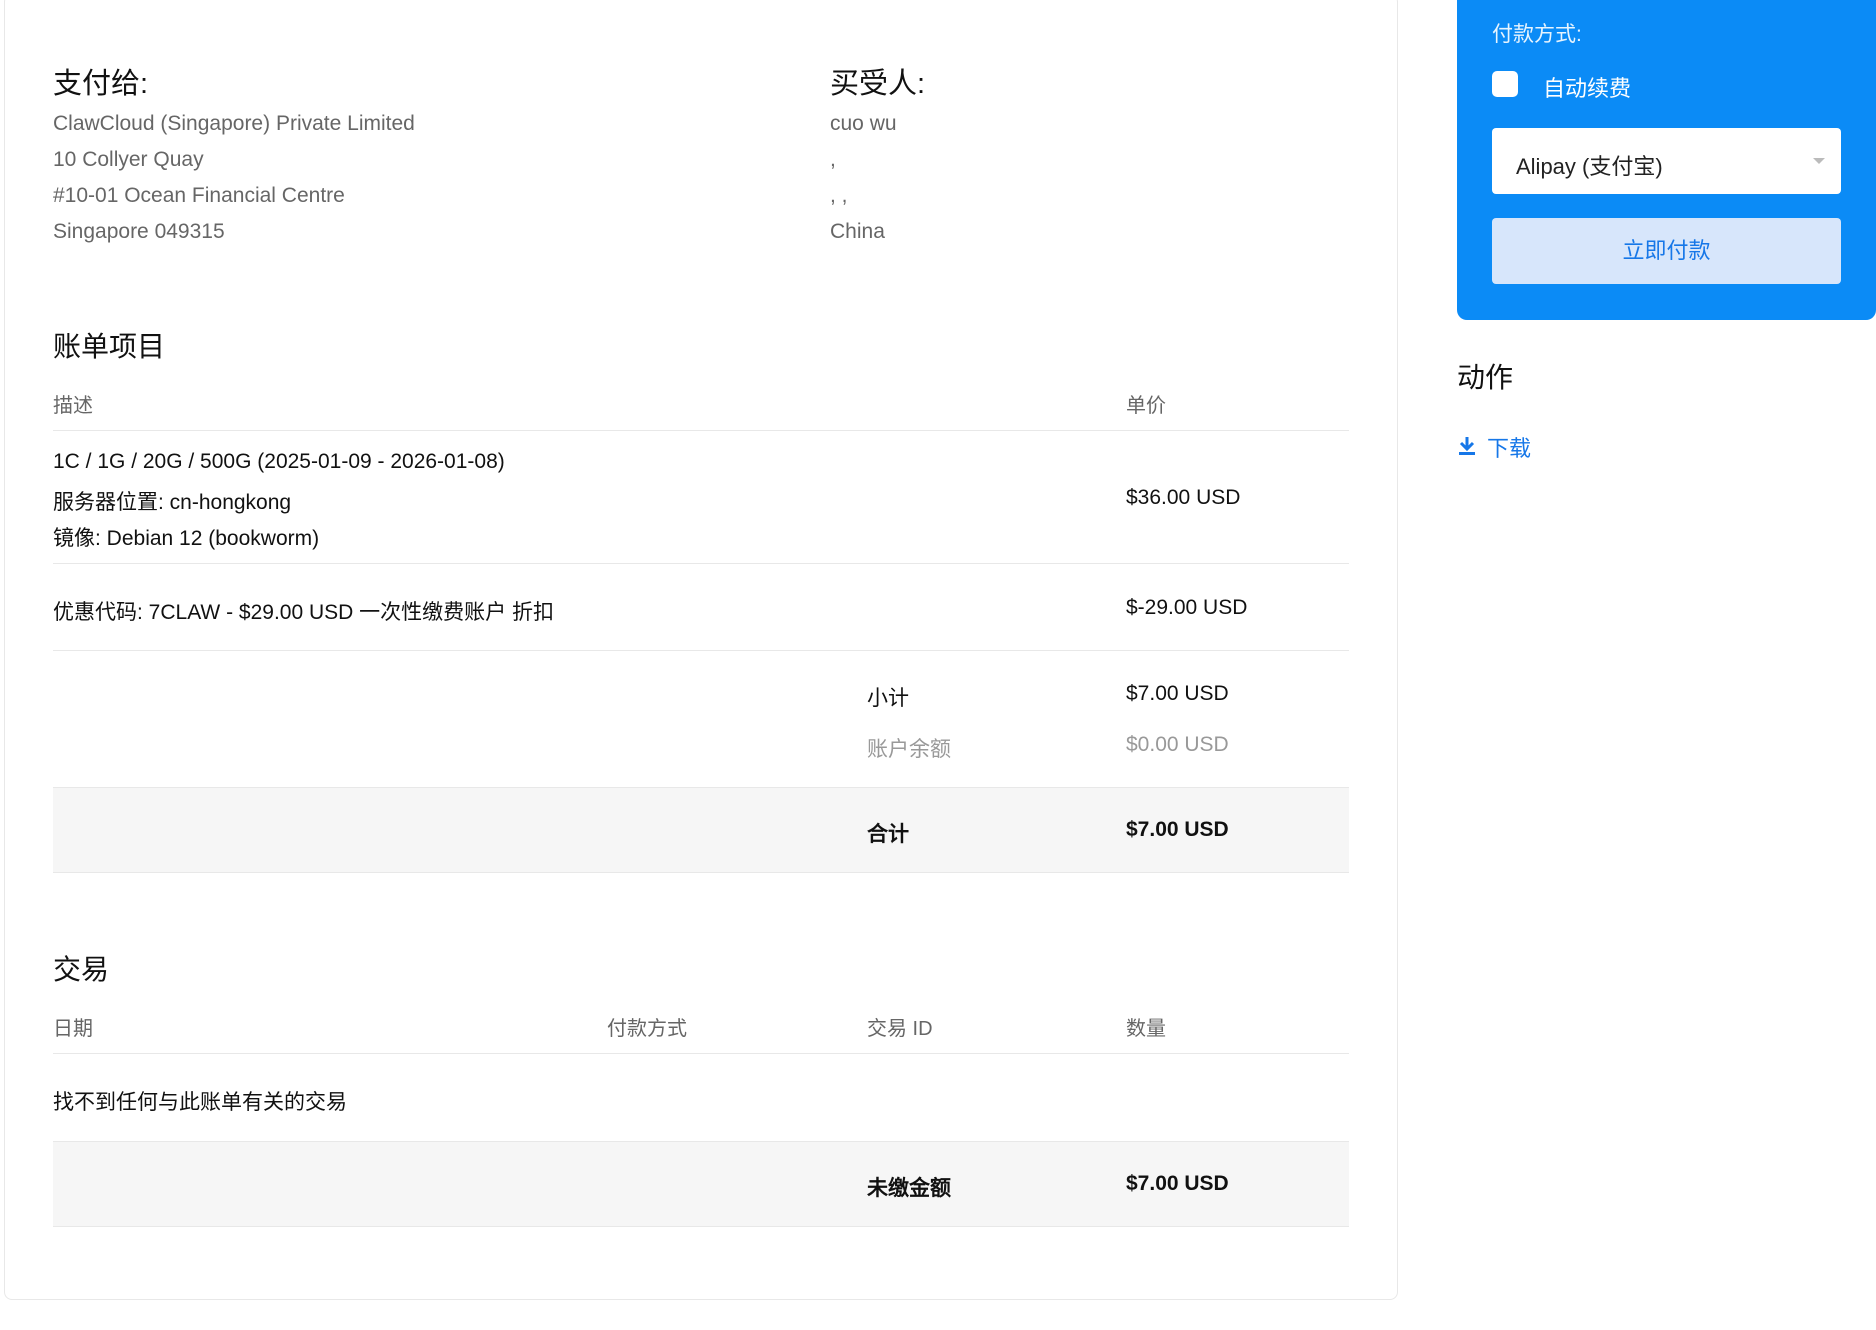  I want to click on payment-panel: 付款方式: 自动续费 Alipay (支付宝) 立即付款, so click(1666, 160).